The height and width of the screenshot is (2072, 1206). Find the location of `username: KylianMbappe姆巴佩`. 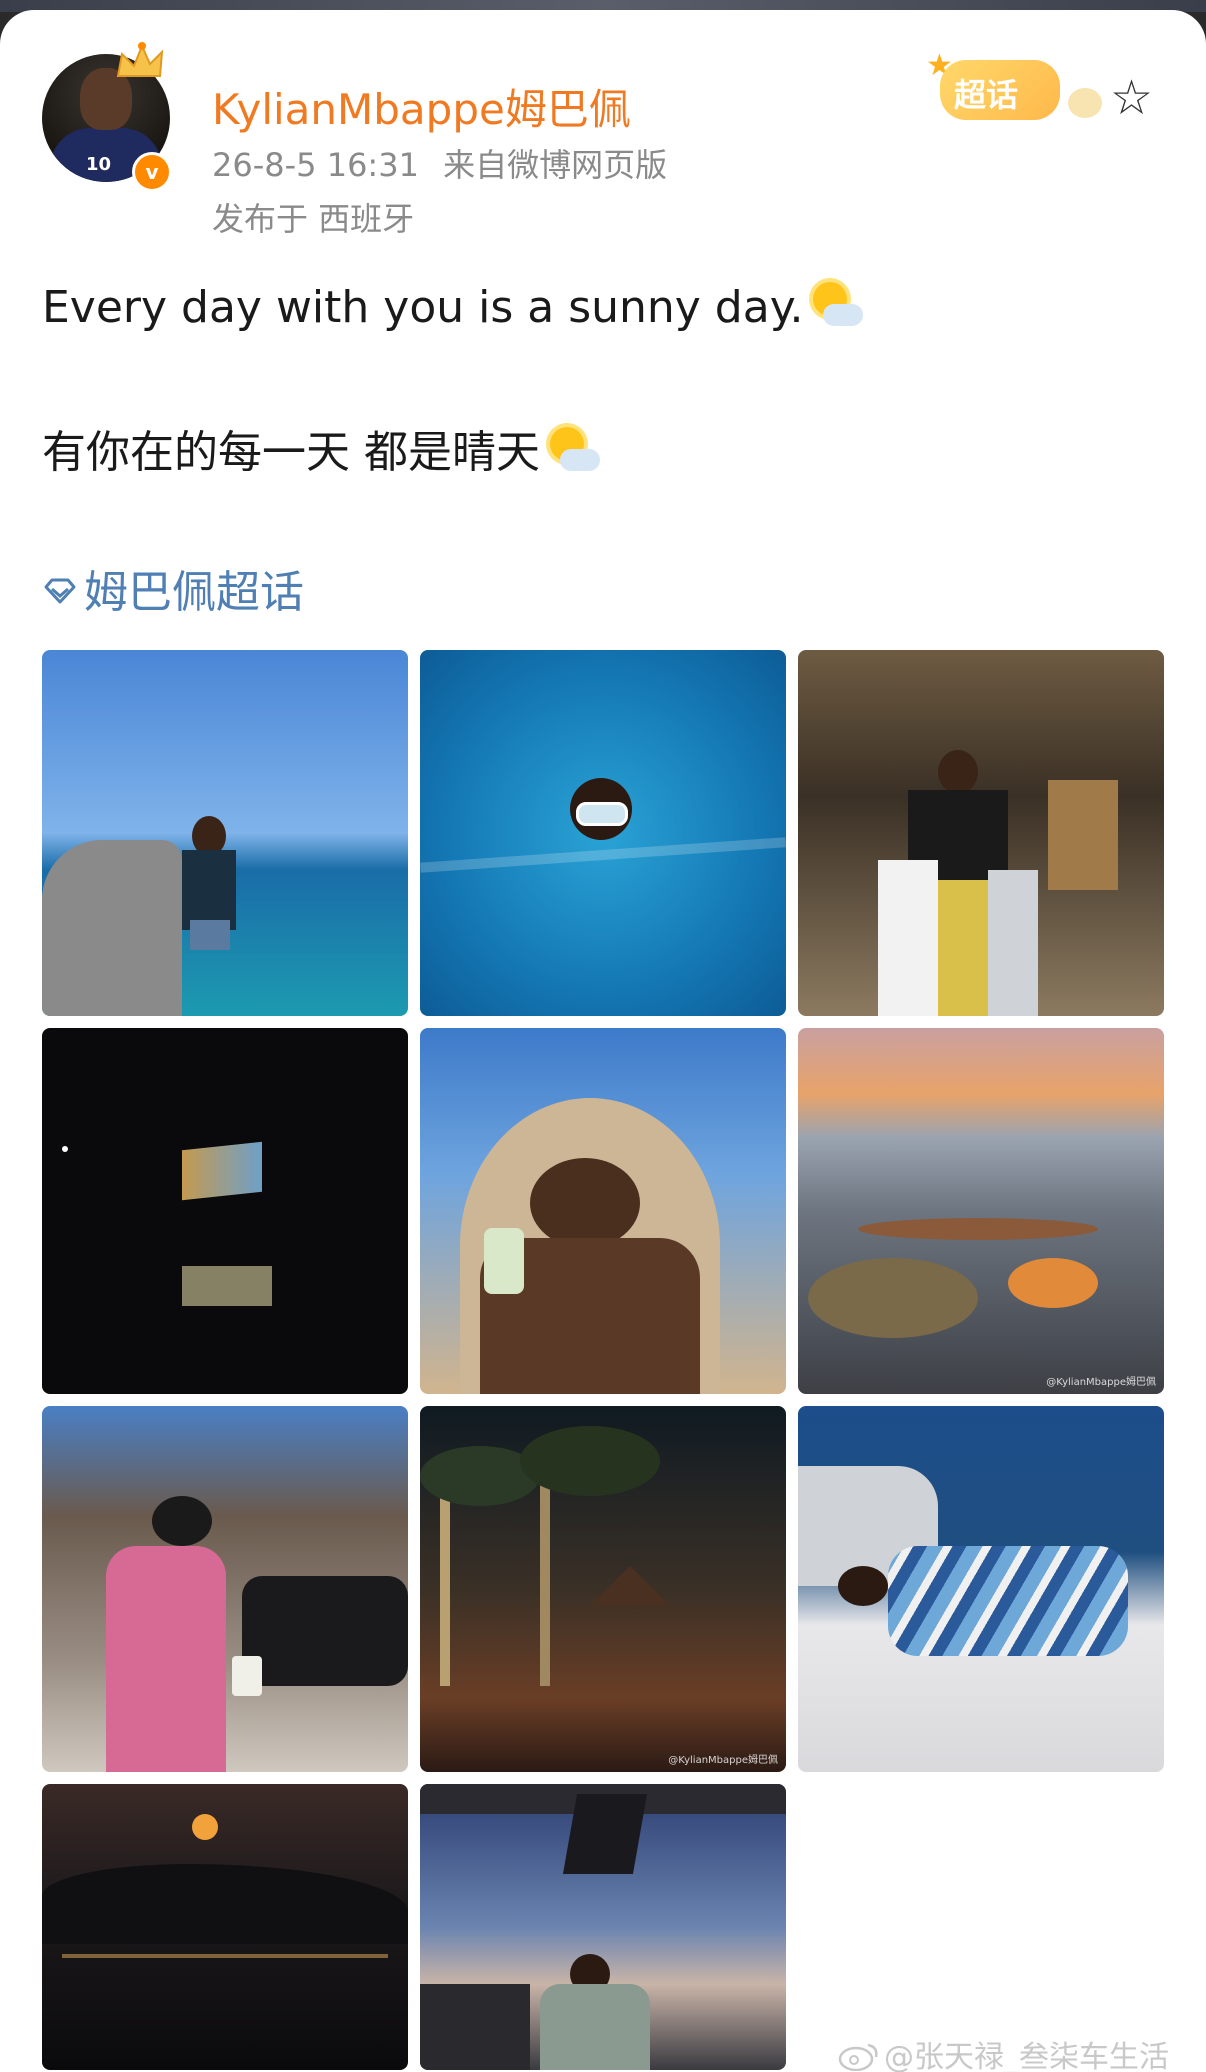

username: KylianMbappe姆巴佩 is located at coordinates (421, 106).